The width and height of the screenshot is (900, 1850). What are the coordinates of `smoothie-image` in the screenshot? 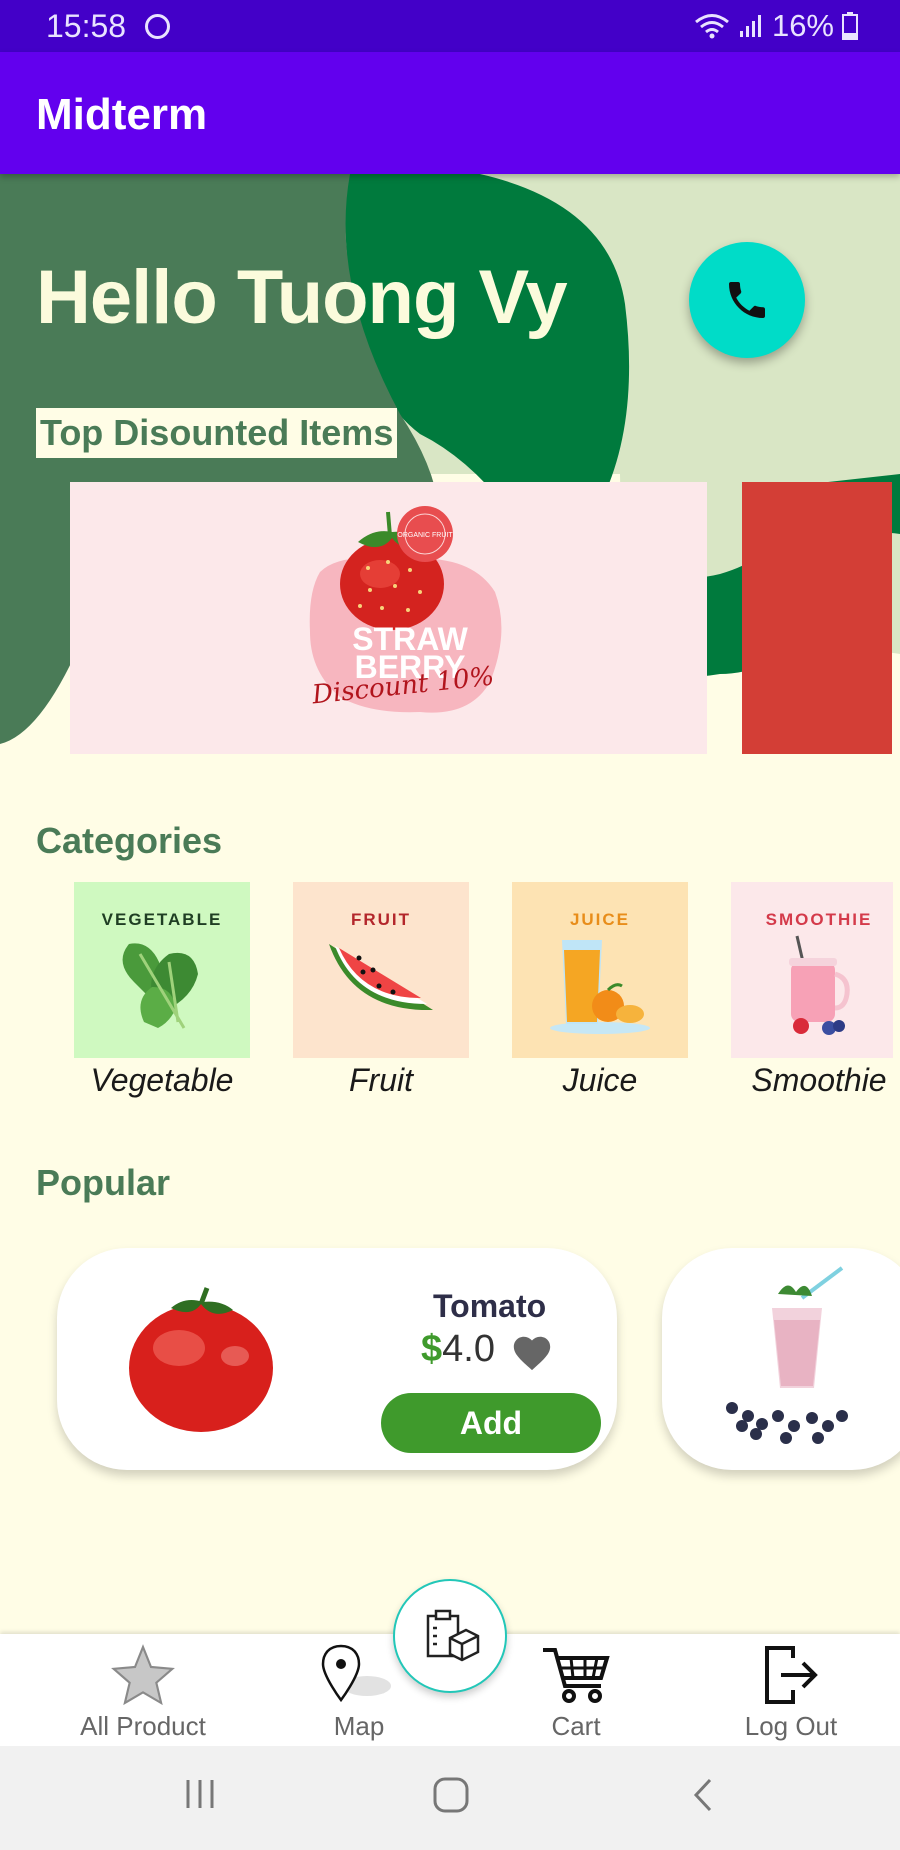 It's located at (787, 1355).